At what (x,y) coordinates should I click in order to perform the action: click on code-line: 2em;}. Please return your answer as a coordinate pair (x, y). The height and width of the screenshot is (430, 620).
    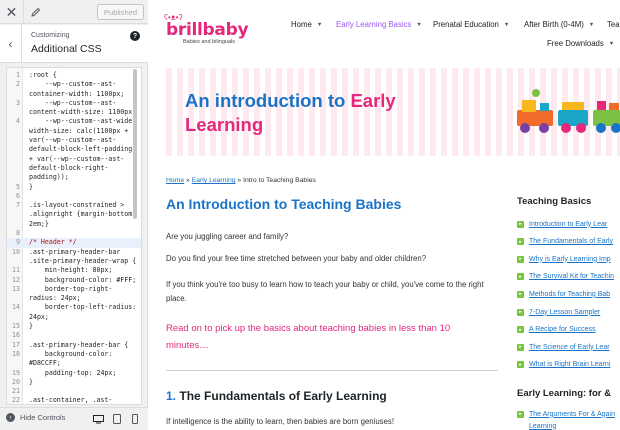
    Looking at the image, I should click on (74, 224).